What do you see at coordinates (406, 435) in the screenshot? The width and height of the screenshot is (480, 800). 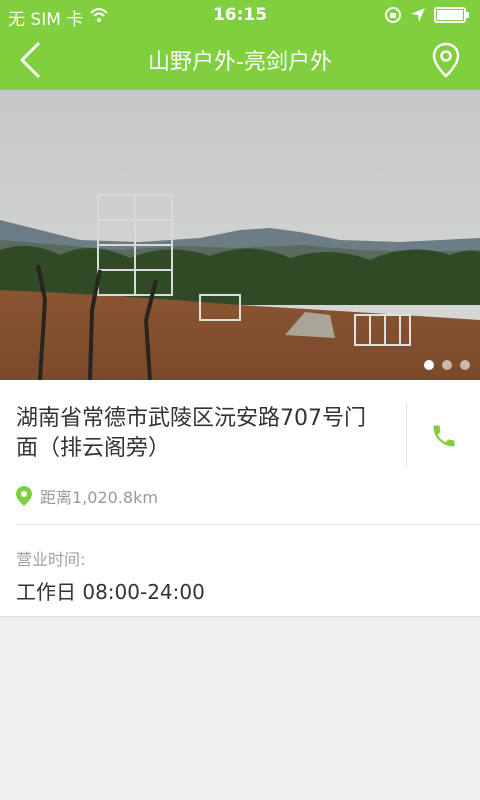 I see `vertical-divider` at bounding box center [406, 435].